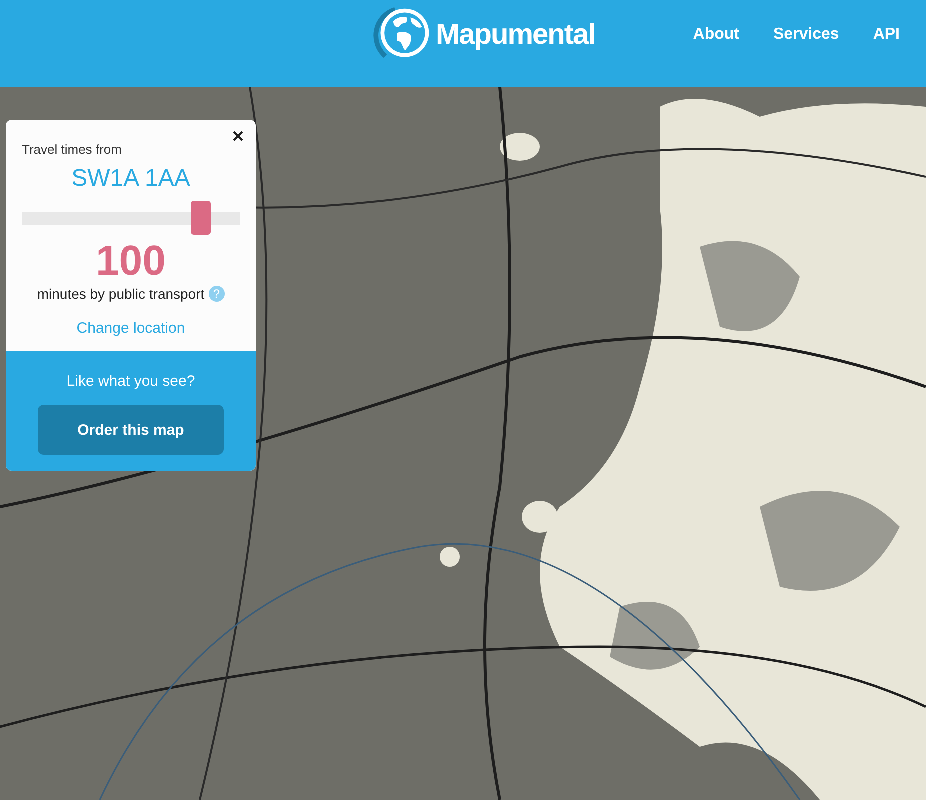  I want to click on nav-link: Services, so click(806, 35).